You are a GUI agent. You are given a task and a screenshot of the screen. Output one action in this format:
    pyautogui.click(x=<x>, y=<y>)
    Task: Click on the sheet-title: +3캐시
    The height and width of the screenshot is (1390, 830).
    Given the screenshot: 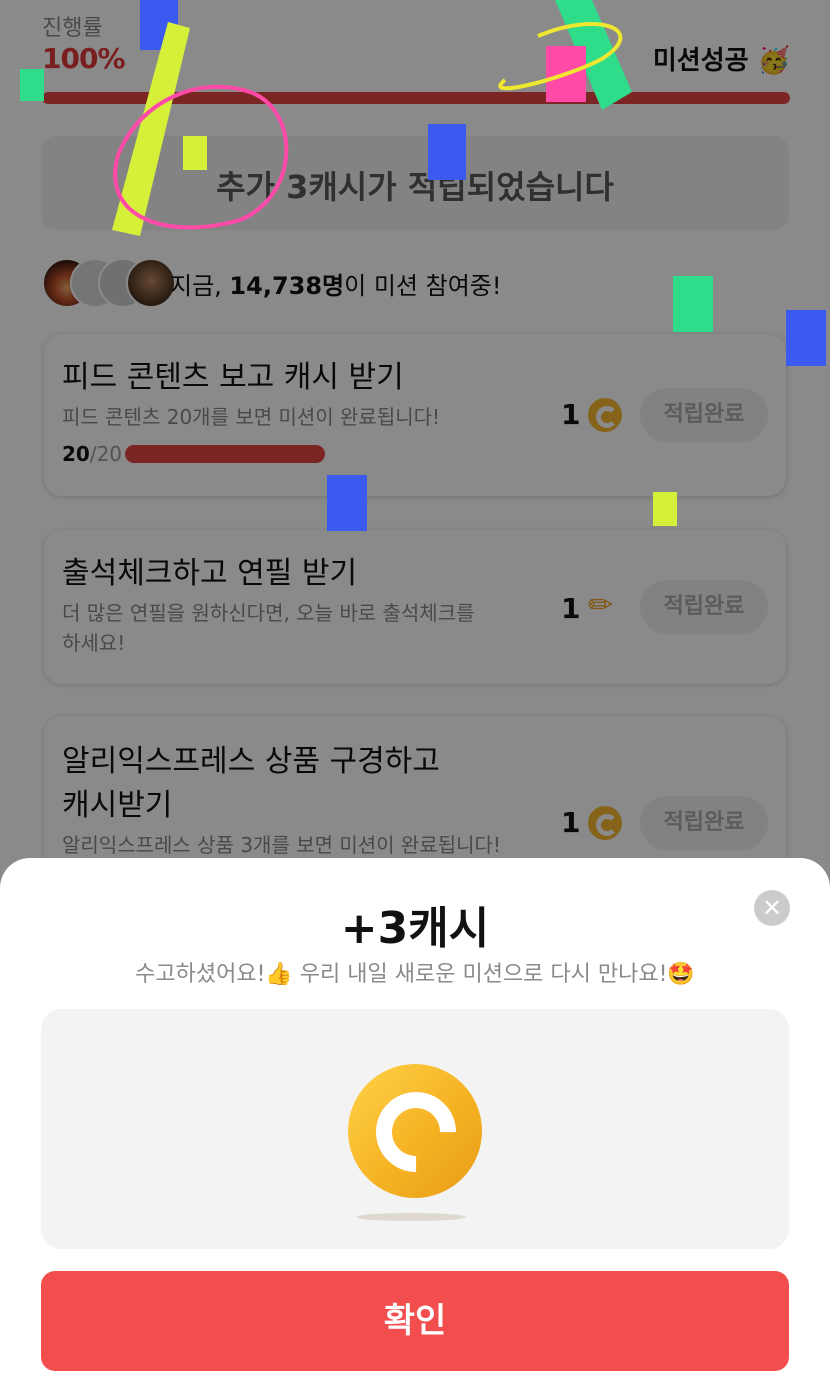 What is the action you would take?
    pyautogui.click(x=415, y=928)
    